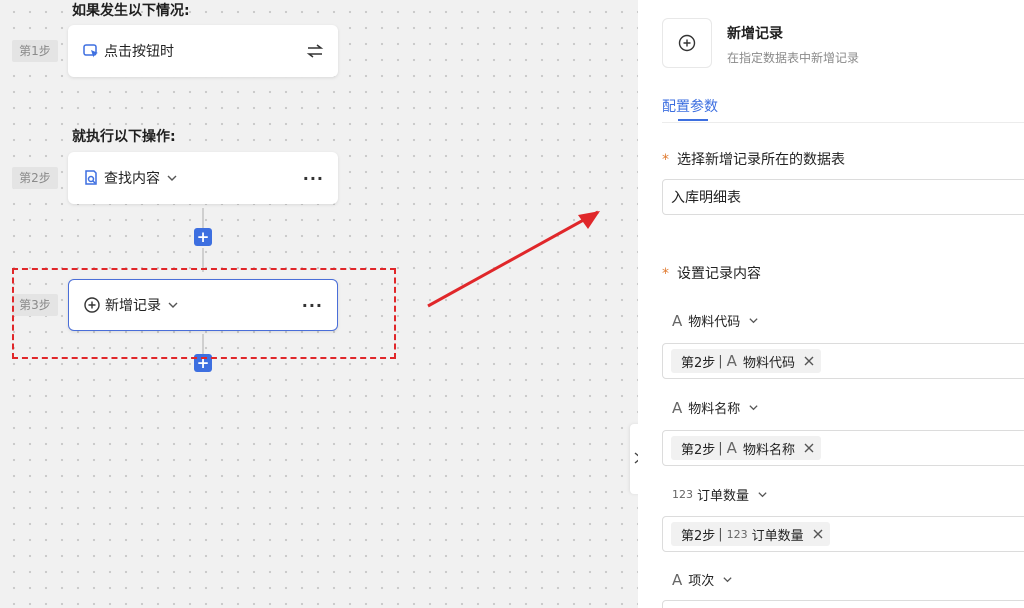 This screenshot has width=1024, height=608. What do you see at coordinates (843, 197) in the screenshot?
I see `table-select: 入库明细表` at bounding box center [843, 197].